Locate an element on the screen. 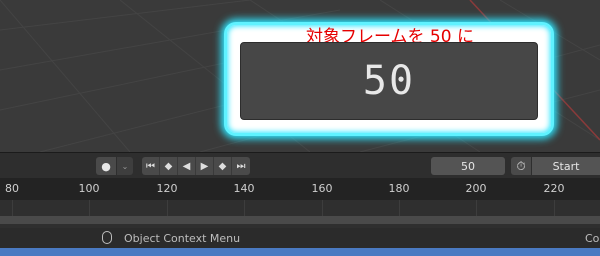 The height and width of the screenshot is (256, 600). current-frame-field: 50 is located at coordinates (468, 166).